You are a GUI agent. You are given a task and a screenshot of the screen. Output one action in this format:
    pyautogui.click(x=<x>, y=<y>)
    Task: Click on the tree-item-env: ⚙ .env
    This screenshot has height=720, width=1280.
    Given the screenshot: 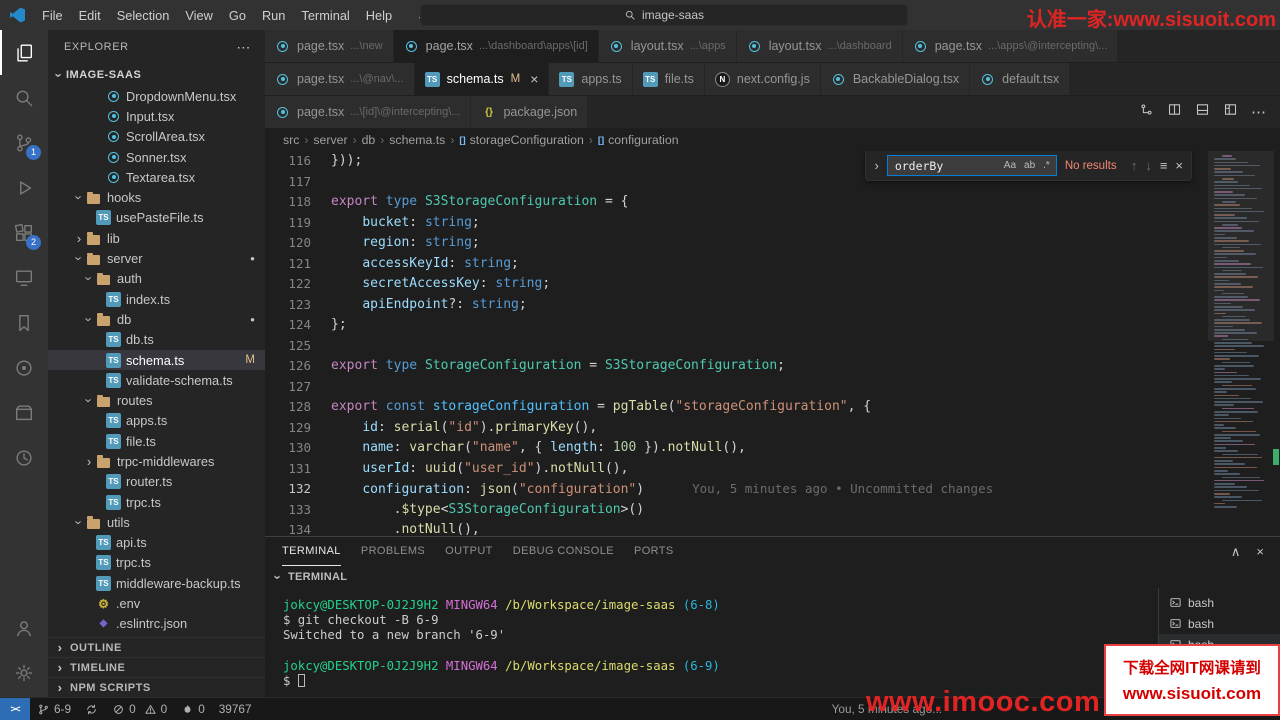 What is the action you would take?
    pyautogui.click(x=156, y=603)
    